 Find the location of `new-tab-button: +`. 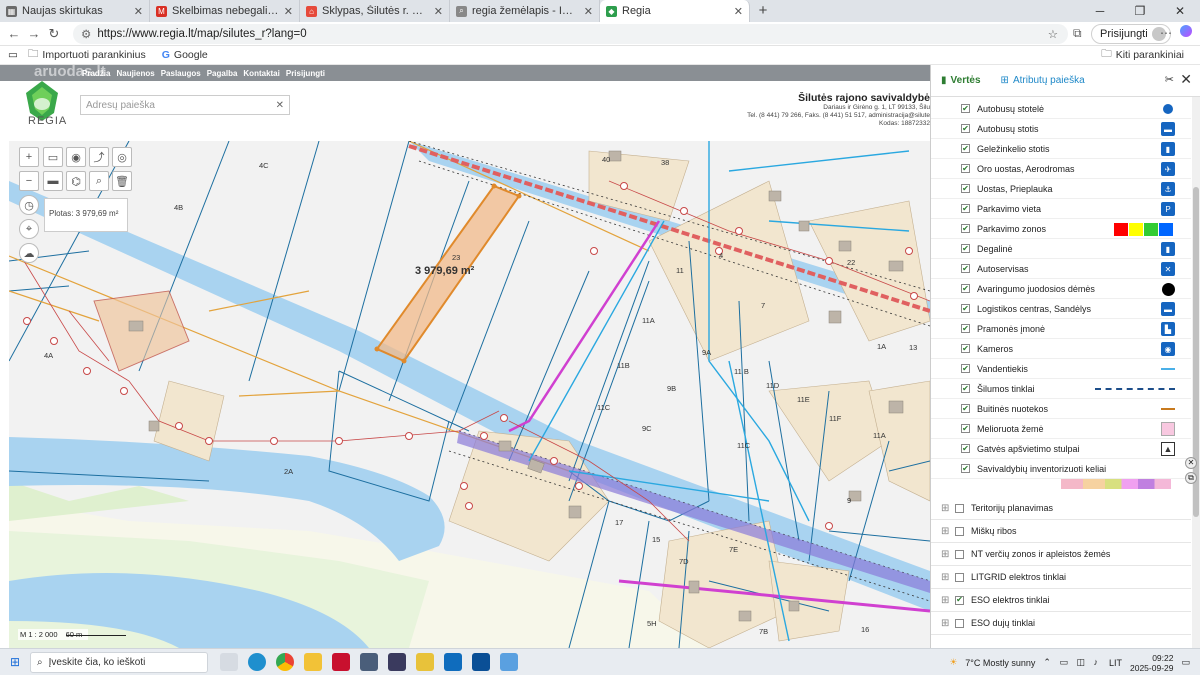

new-tab-button: + is located at coordinates (763, 11).